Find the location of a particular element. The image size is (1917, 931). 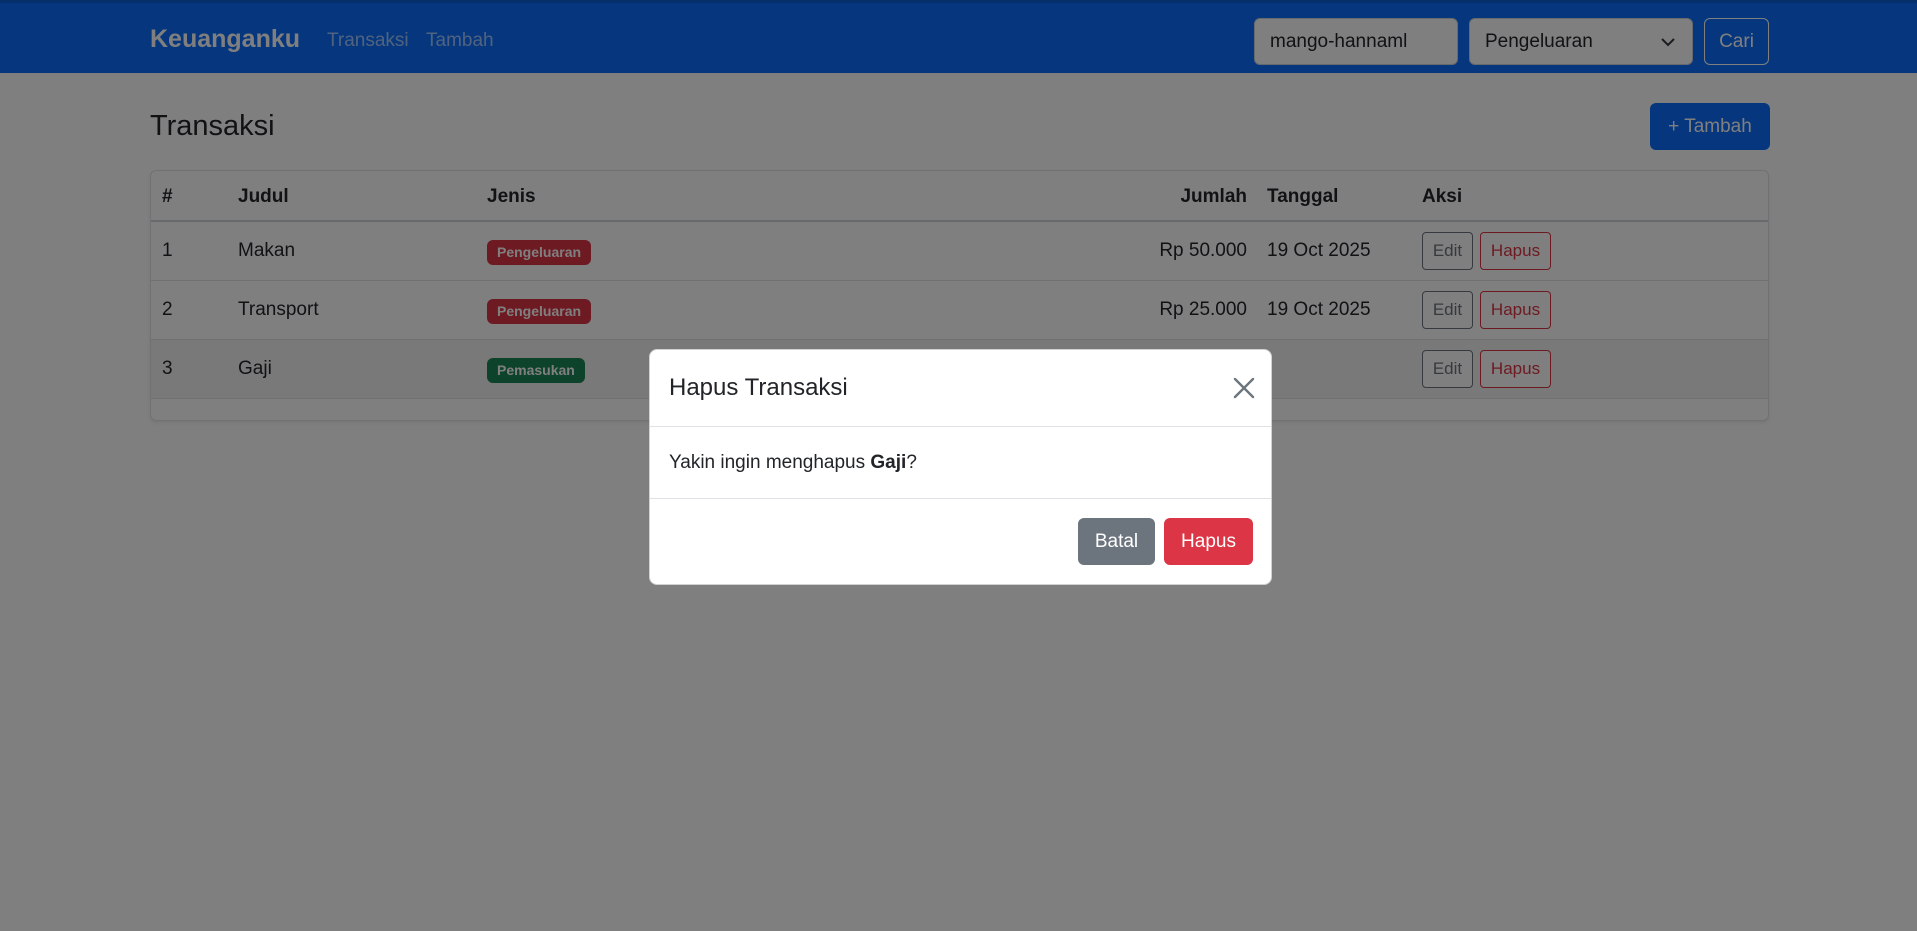

modal-message-suffix: ? is located at coordinates (911, 462).